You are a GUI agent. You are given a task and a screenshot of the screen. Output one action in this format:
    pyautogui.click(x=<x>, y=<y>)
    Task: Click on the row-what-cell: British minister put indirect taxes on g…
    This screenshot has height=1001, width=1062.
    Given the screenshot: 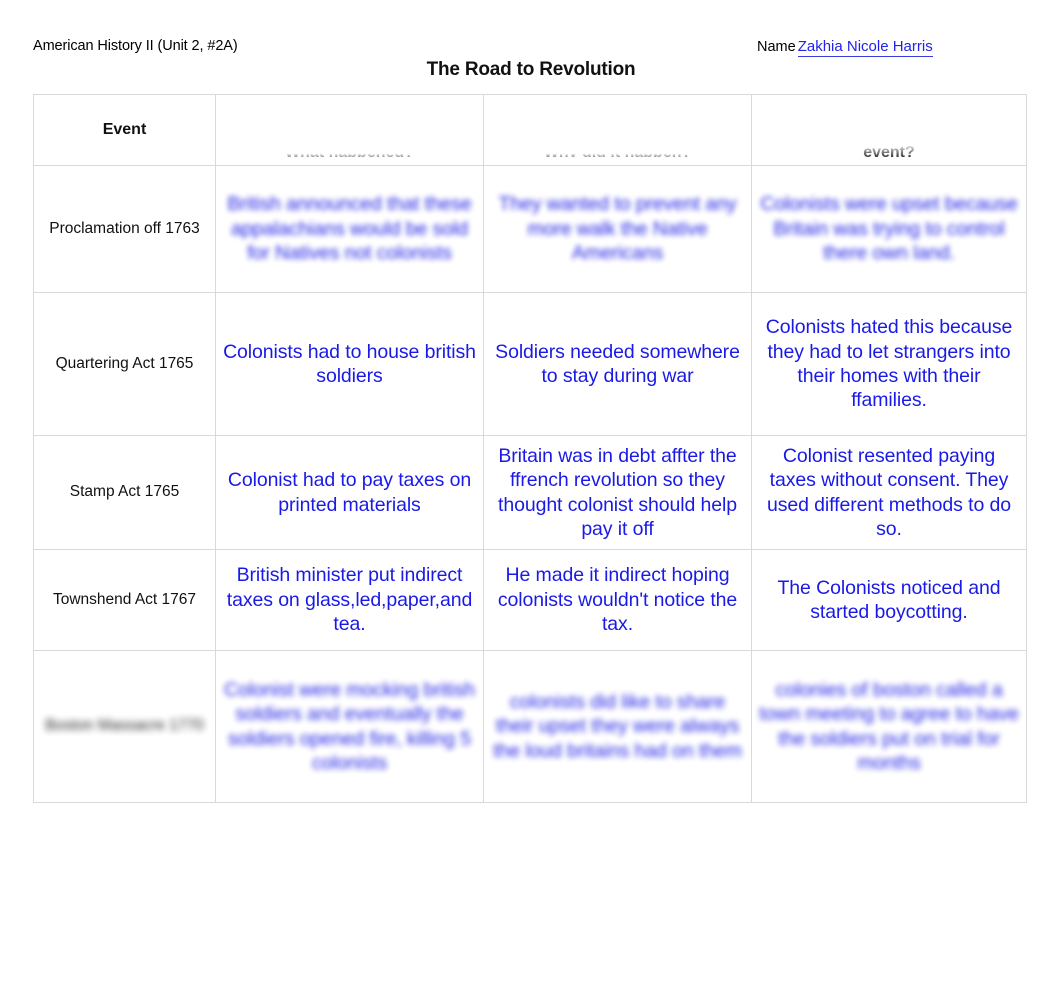 What is the action you would take?
    pyautogui.click(x=349, y=600)
    